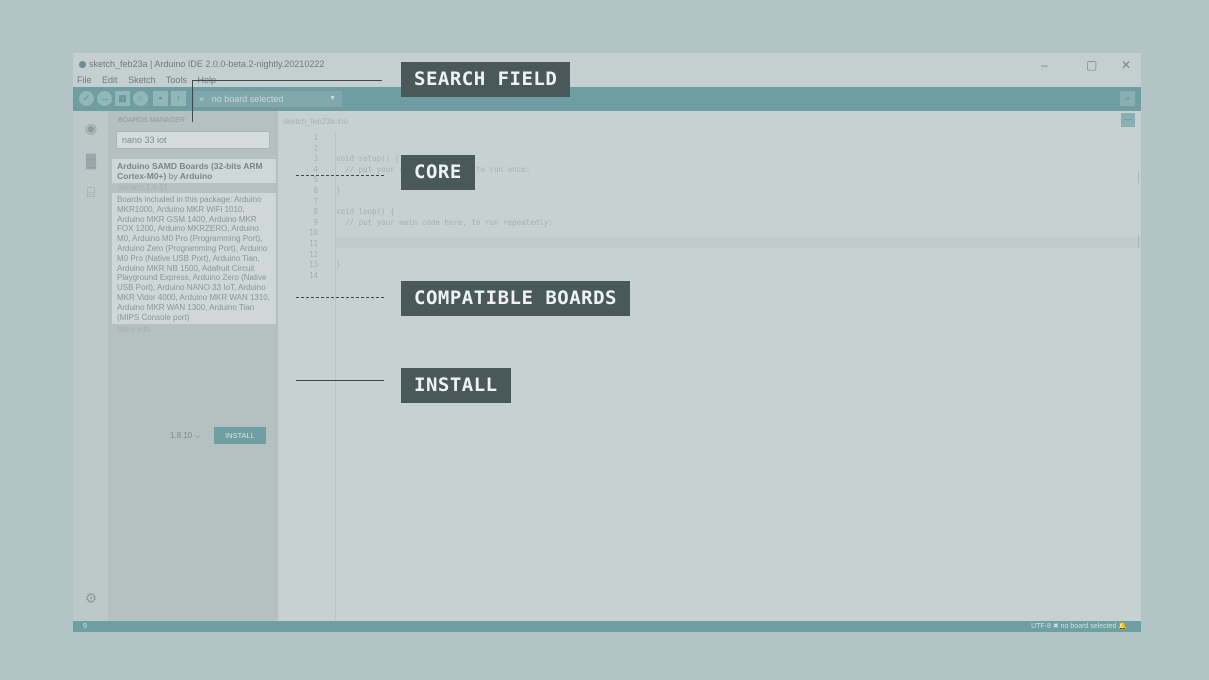 Image resolution: width=1209 pixels, height=680 pixels. Describe the element at coordinates (91, 128) in the screenshot. I see `sketchbook-icon: ◉` at that location.